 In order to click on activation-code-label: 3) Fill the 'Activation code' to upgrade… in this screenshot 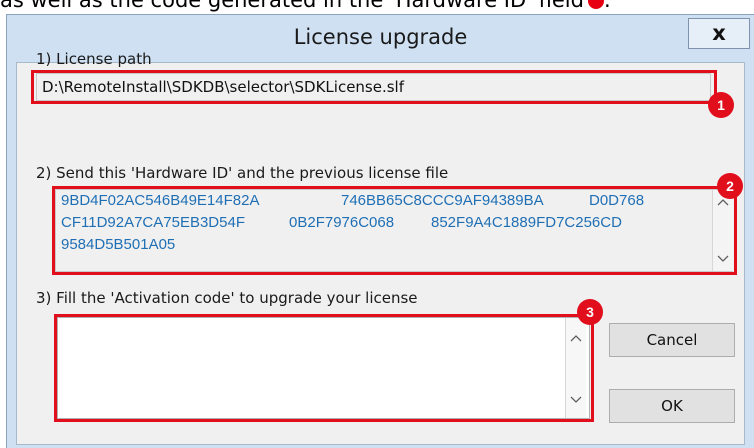, I will do `click(227, 298)`.